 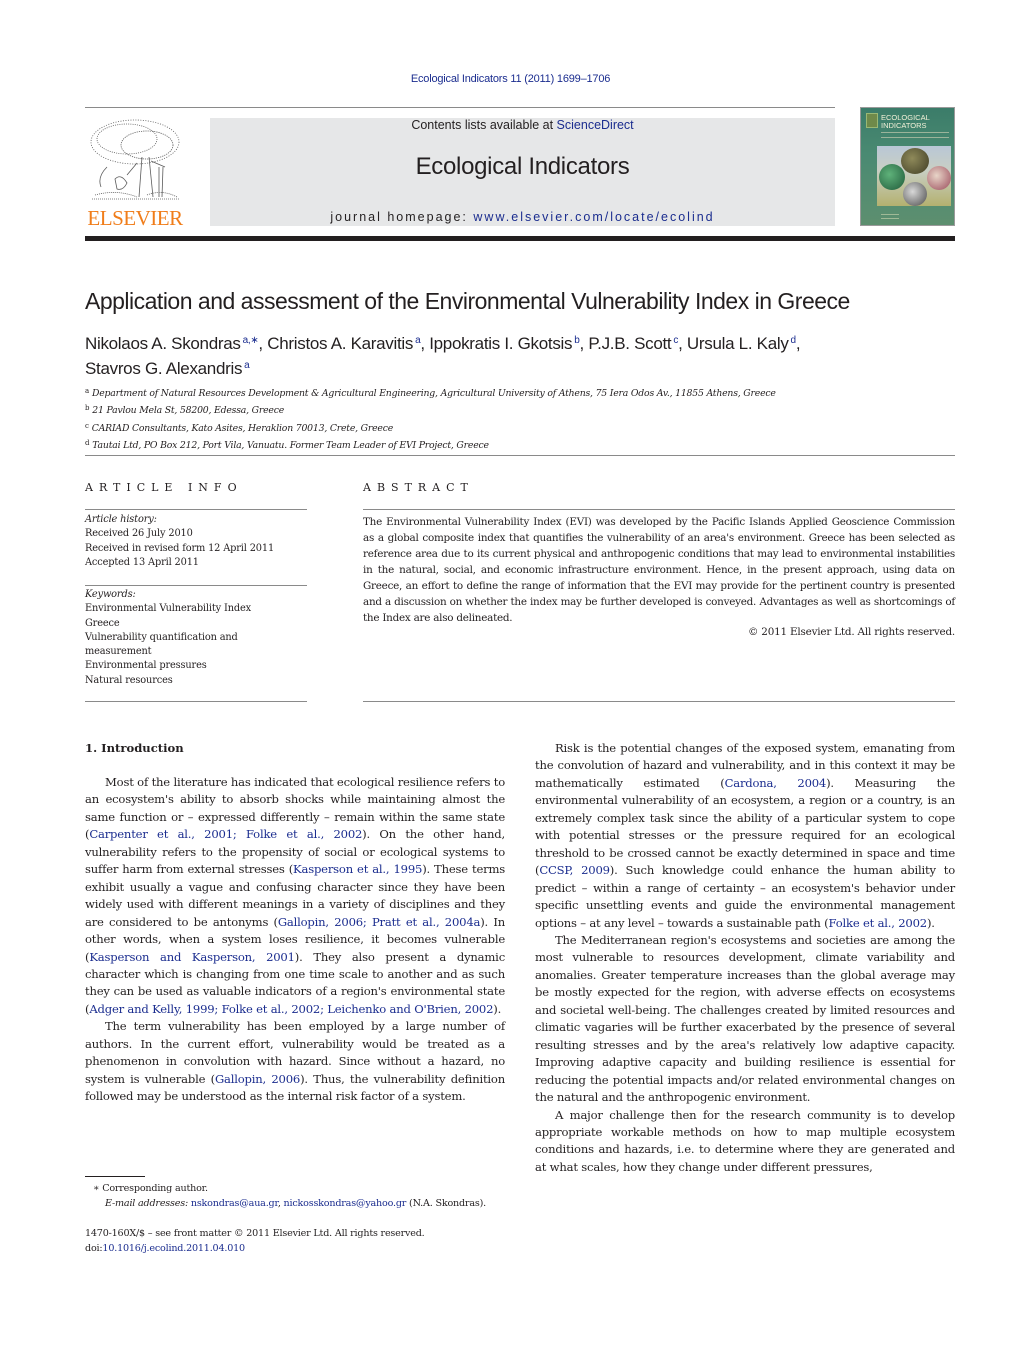 What do you see at coordinates (484, 125) in the screenshot?
I see `contents-prefix: Contents lists available at` at bounding box center [484, 125].